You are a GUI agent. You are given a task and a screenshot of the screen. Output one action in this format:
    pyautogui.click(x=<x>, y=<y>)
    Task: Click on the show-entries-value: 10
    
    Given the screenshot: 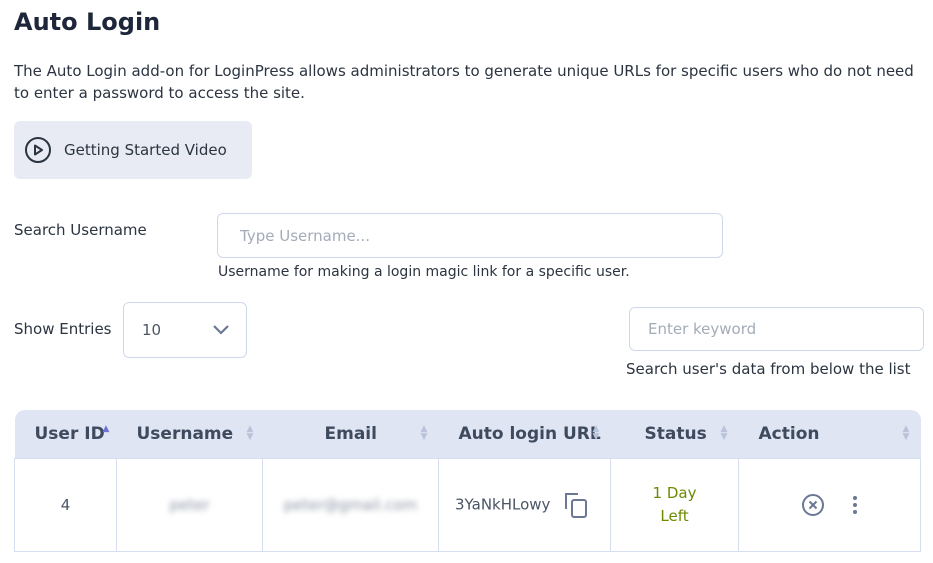 What is the action you would take?
    pyautogui.click(x=152, y=330)
    